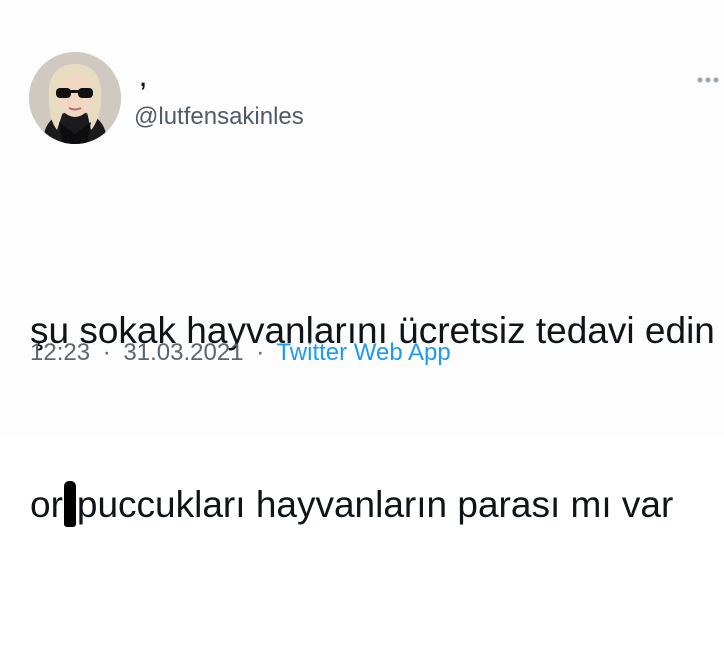 This screenshot has height=650, width=724. Describe the element at coordinates (219, 117) in the screenshot. I see `author-handle: @lutfensakinles` at that location.